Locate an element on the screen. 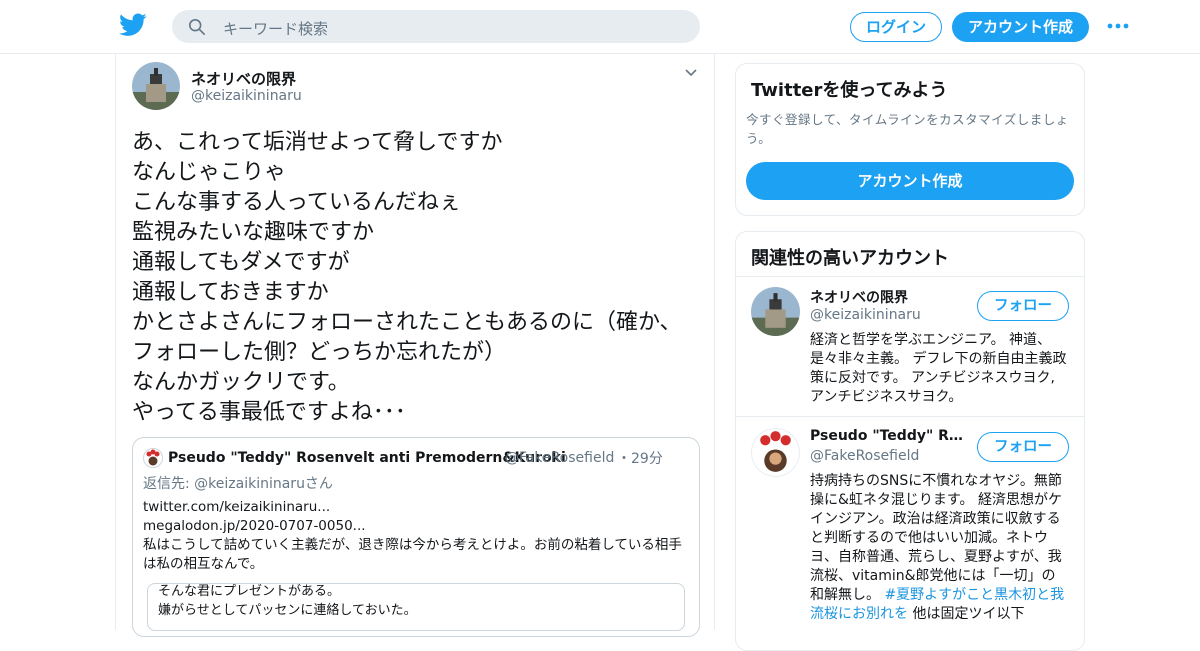 This screenshot has width=1200, height=651. login-button: ログイン is located at coordinates (896, 27).